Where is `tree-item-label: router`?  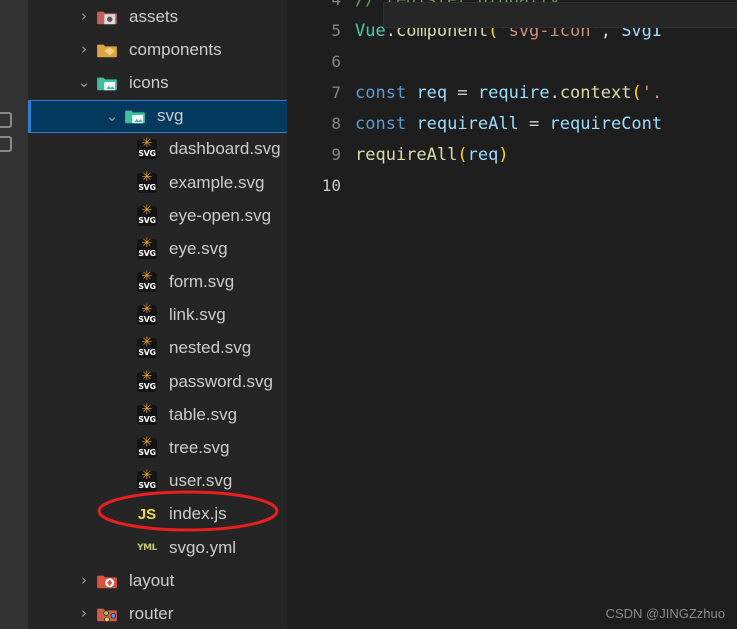
tree-item-label: router is located at coordinates (151, 613).